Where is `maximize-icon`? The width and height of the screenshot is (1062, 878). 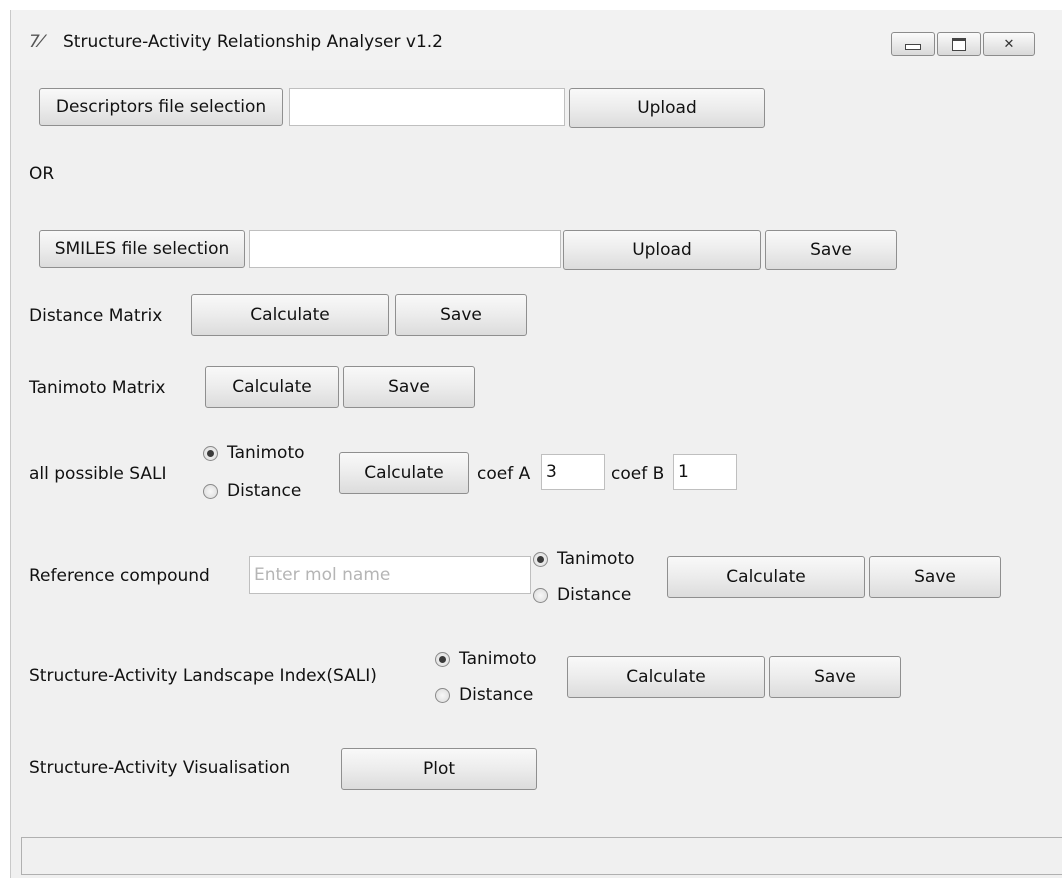
maximize-icon is located at coordinates (959, 44).